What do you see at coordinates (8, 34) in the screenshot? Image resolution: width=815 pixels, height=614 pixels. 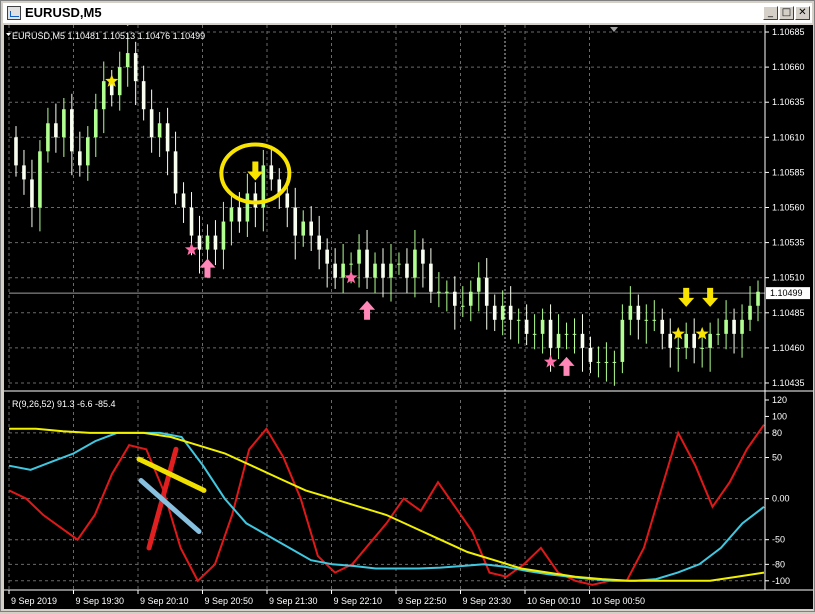 I see `info-dropdown-icon` at bounding box center [8, 34].